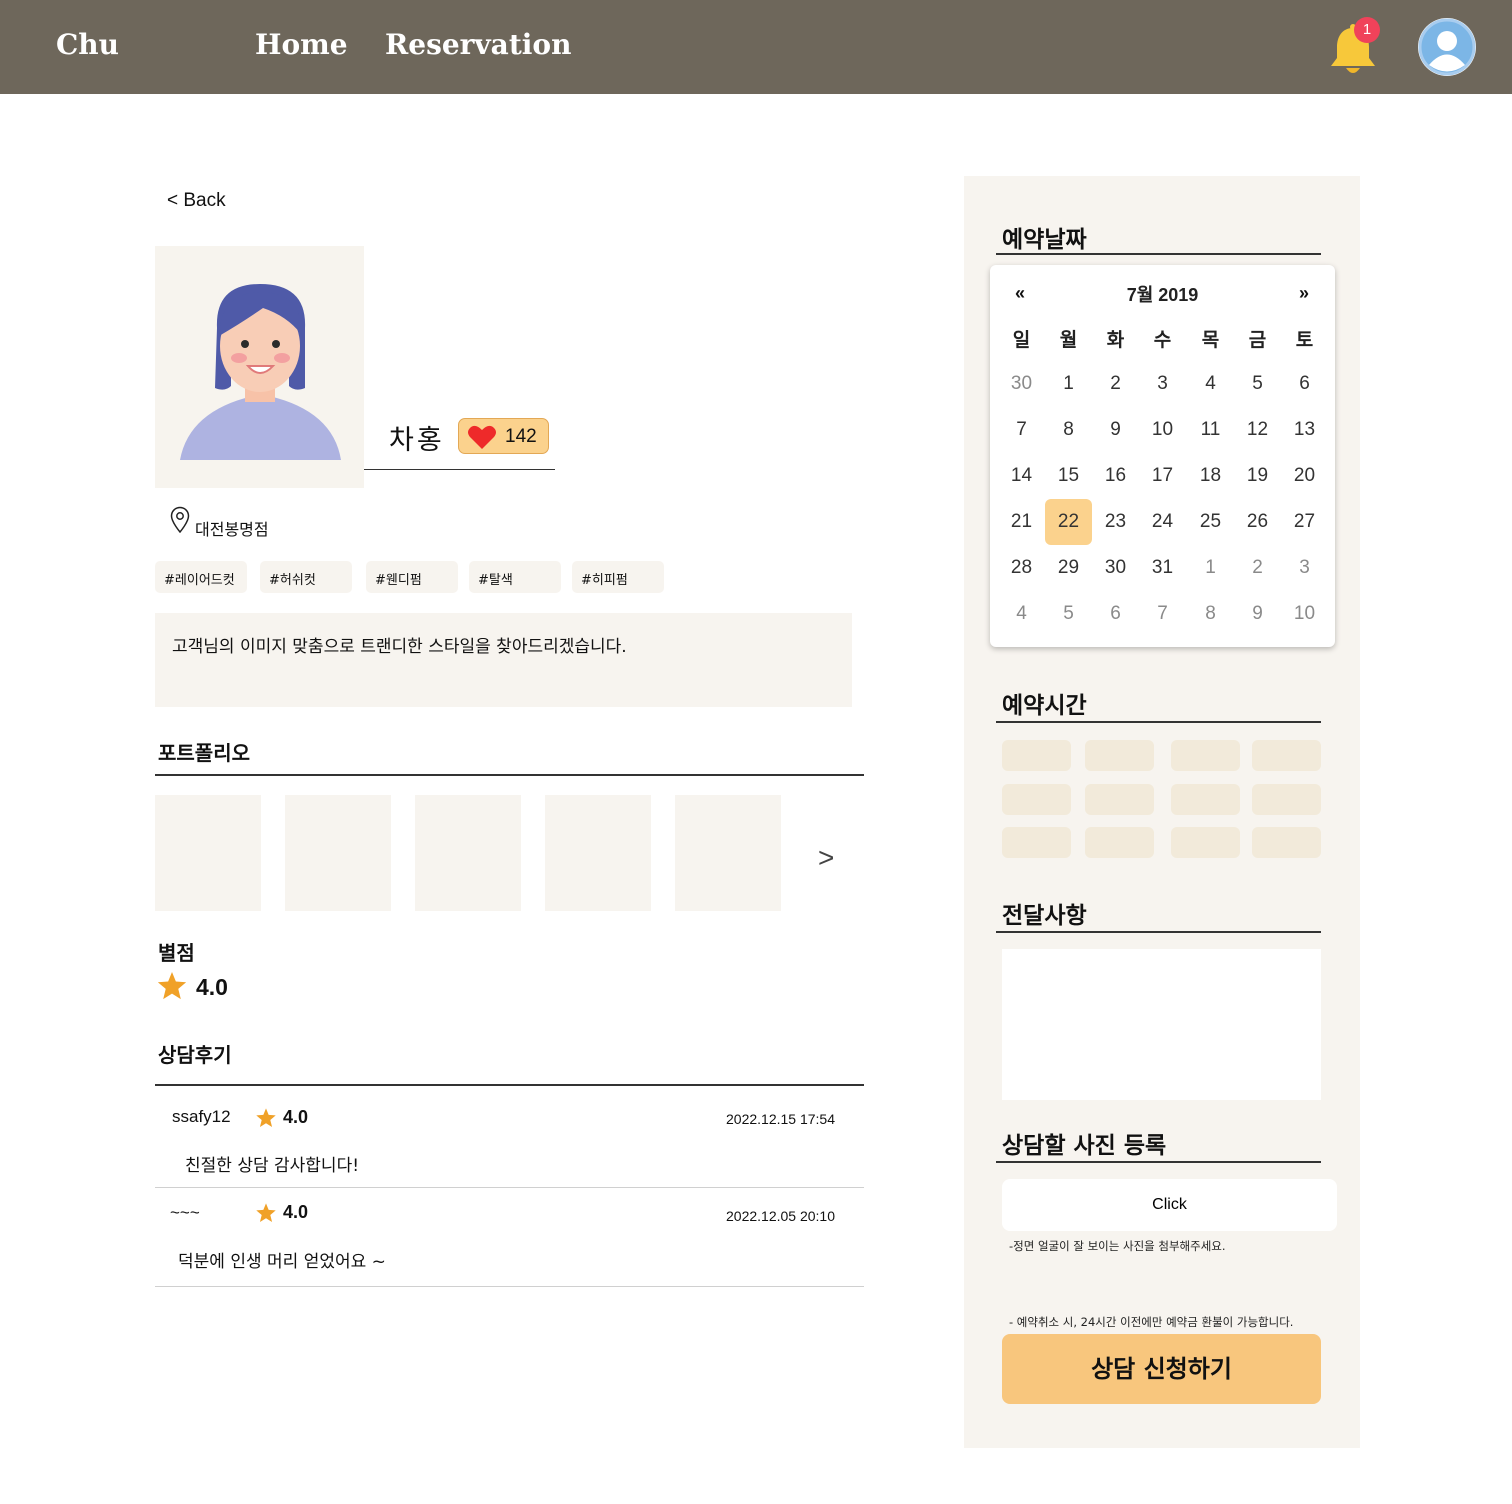 The height and width of the screenshot is (1504, 1512). What do you see at coordinates (1169, 1205) in the screenshot?
I see `photo-upload-button: Click` at bounding box center [1169, 1205].